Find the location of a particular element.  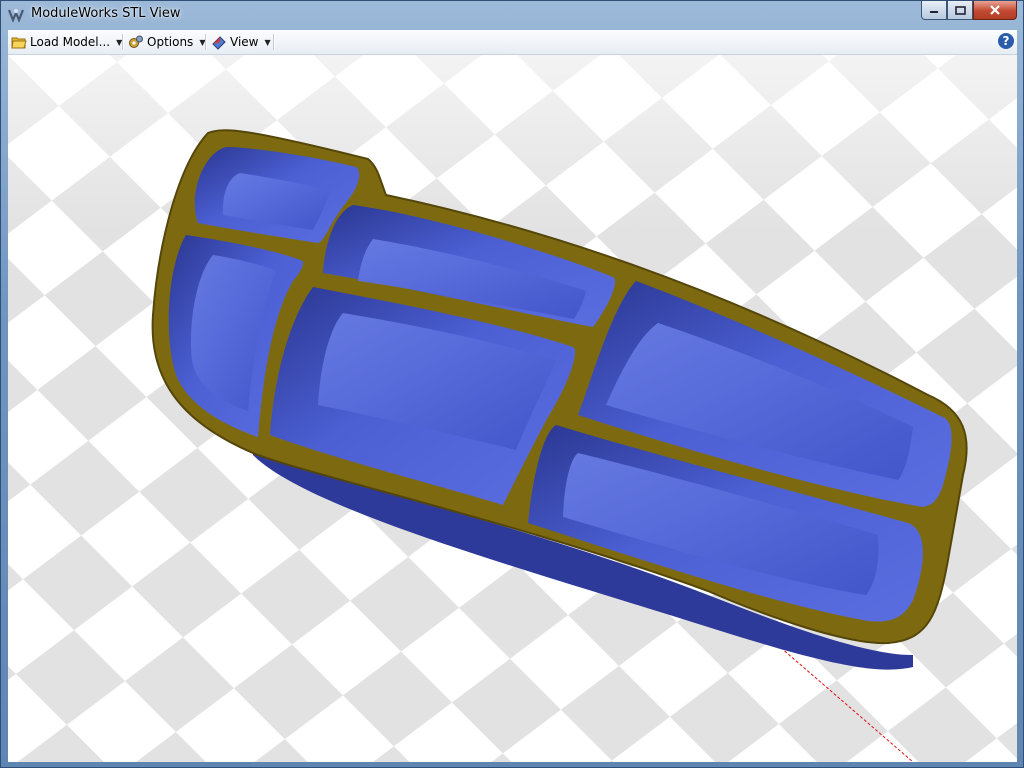

view-label: View is located at coordinates (244, 42).